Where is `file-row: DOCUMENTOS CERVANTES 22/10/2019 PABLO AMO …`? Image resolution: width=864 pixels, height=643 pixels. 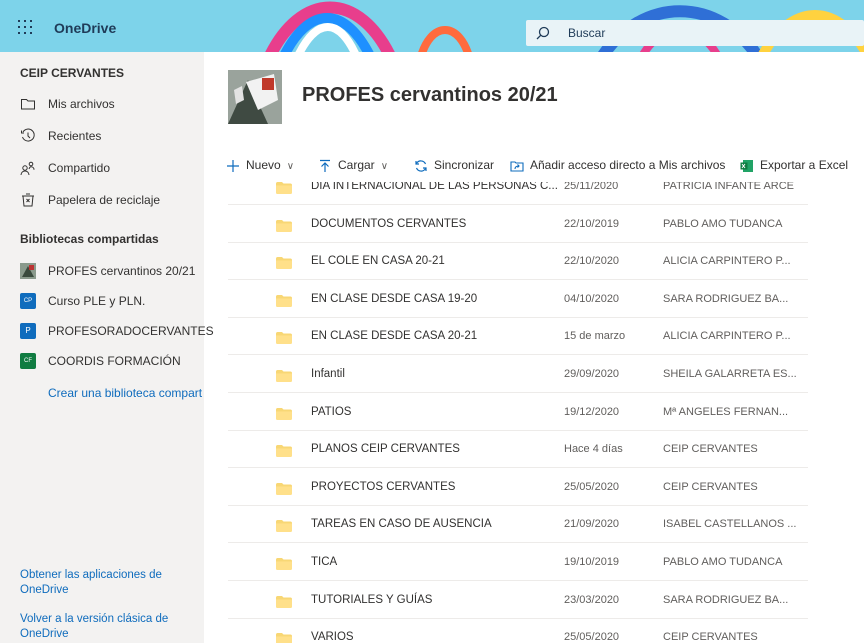
file-row: DOCUMENTOS CERVANTES 22/10/2019 PABLO AMO … is located at coordinates (518, 224).